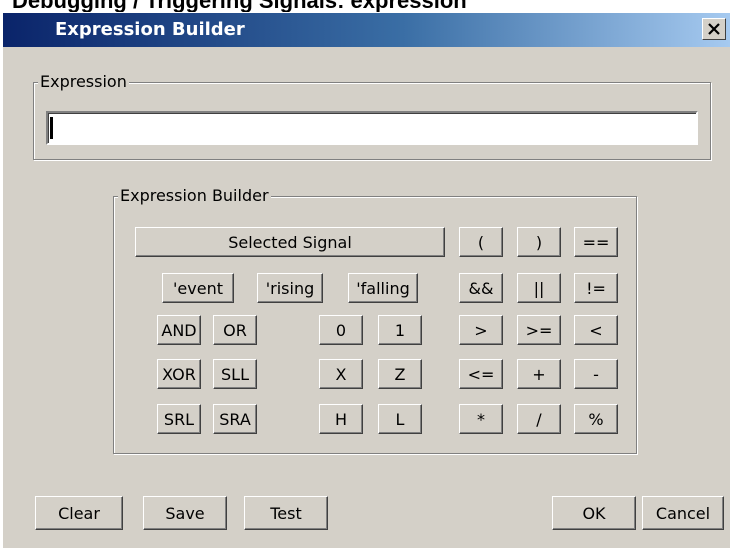 The height and width of the screenshot is (548, 730). What do you see at coordinates (481, 374) in the screenshot?
I see `less-equal-button: <=` at bounding box center [481, 374].